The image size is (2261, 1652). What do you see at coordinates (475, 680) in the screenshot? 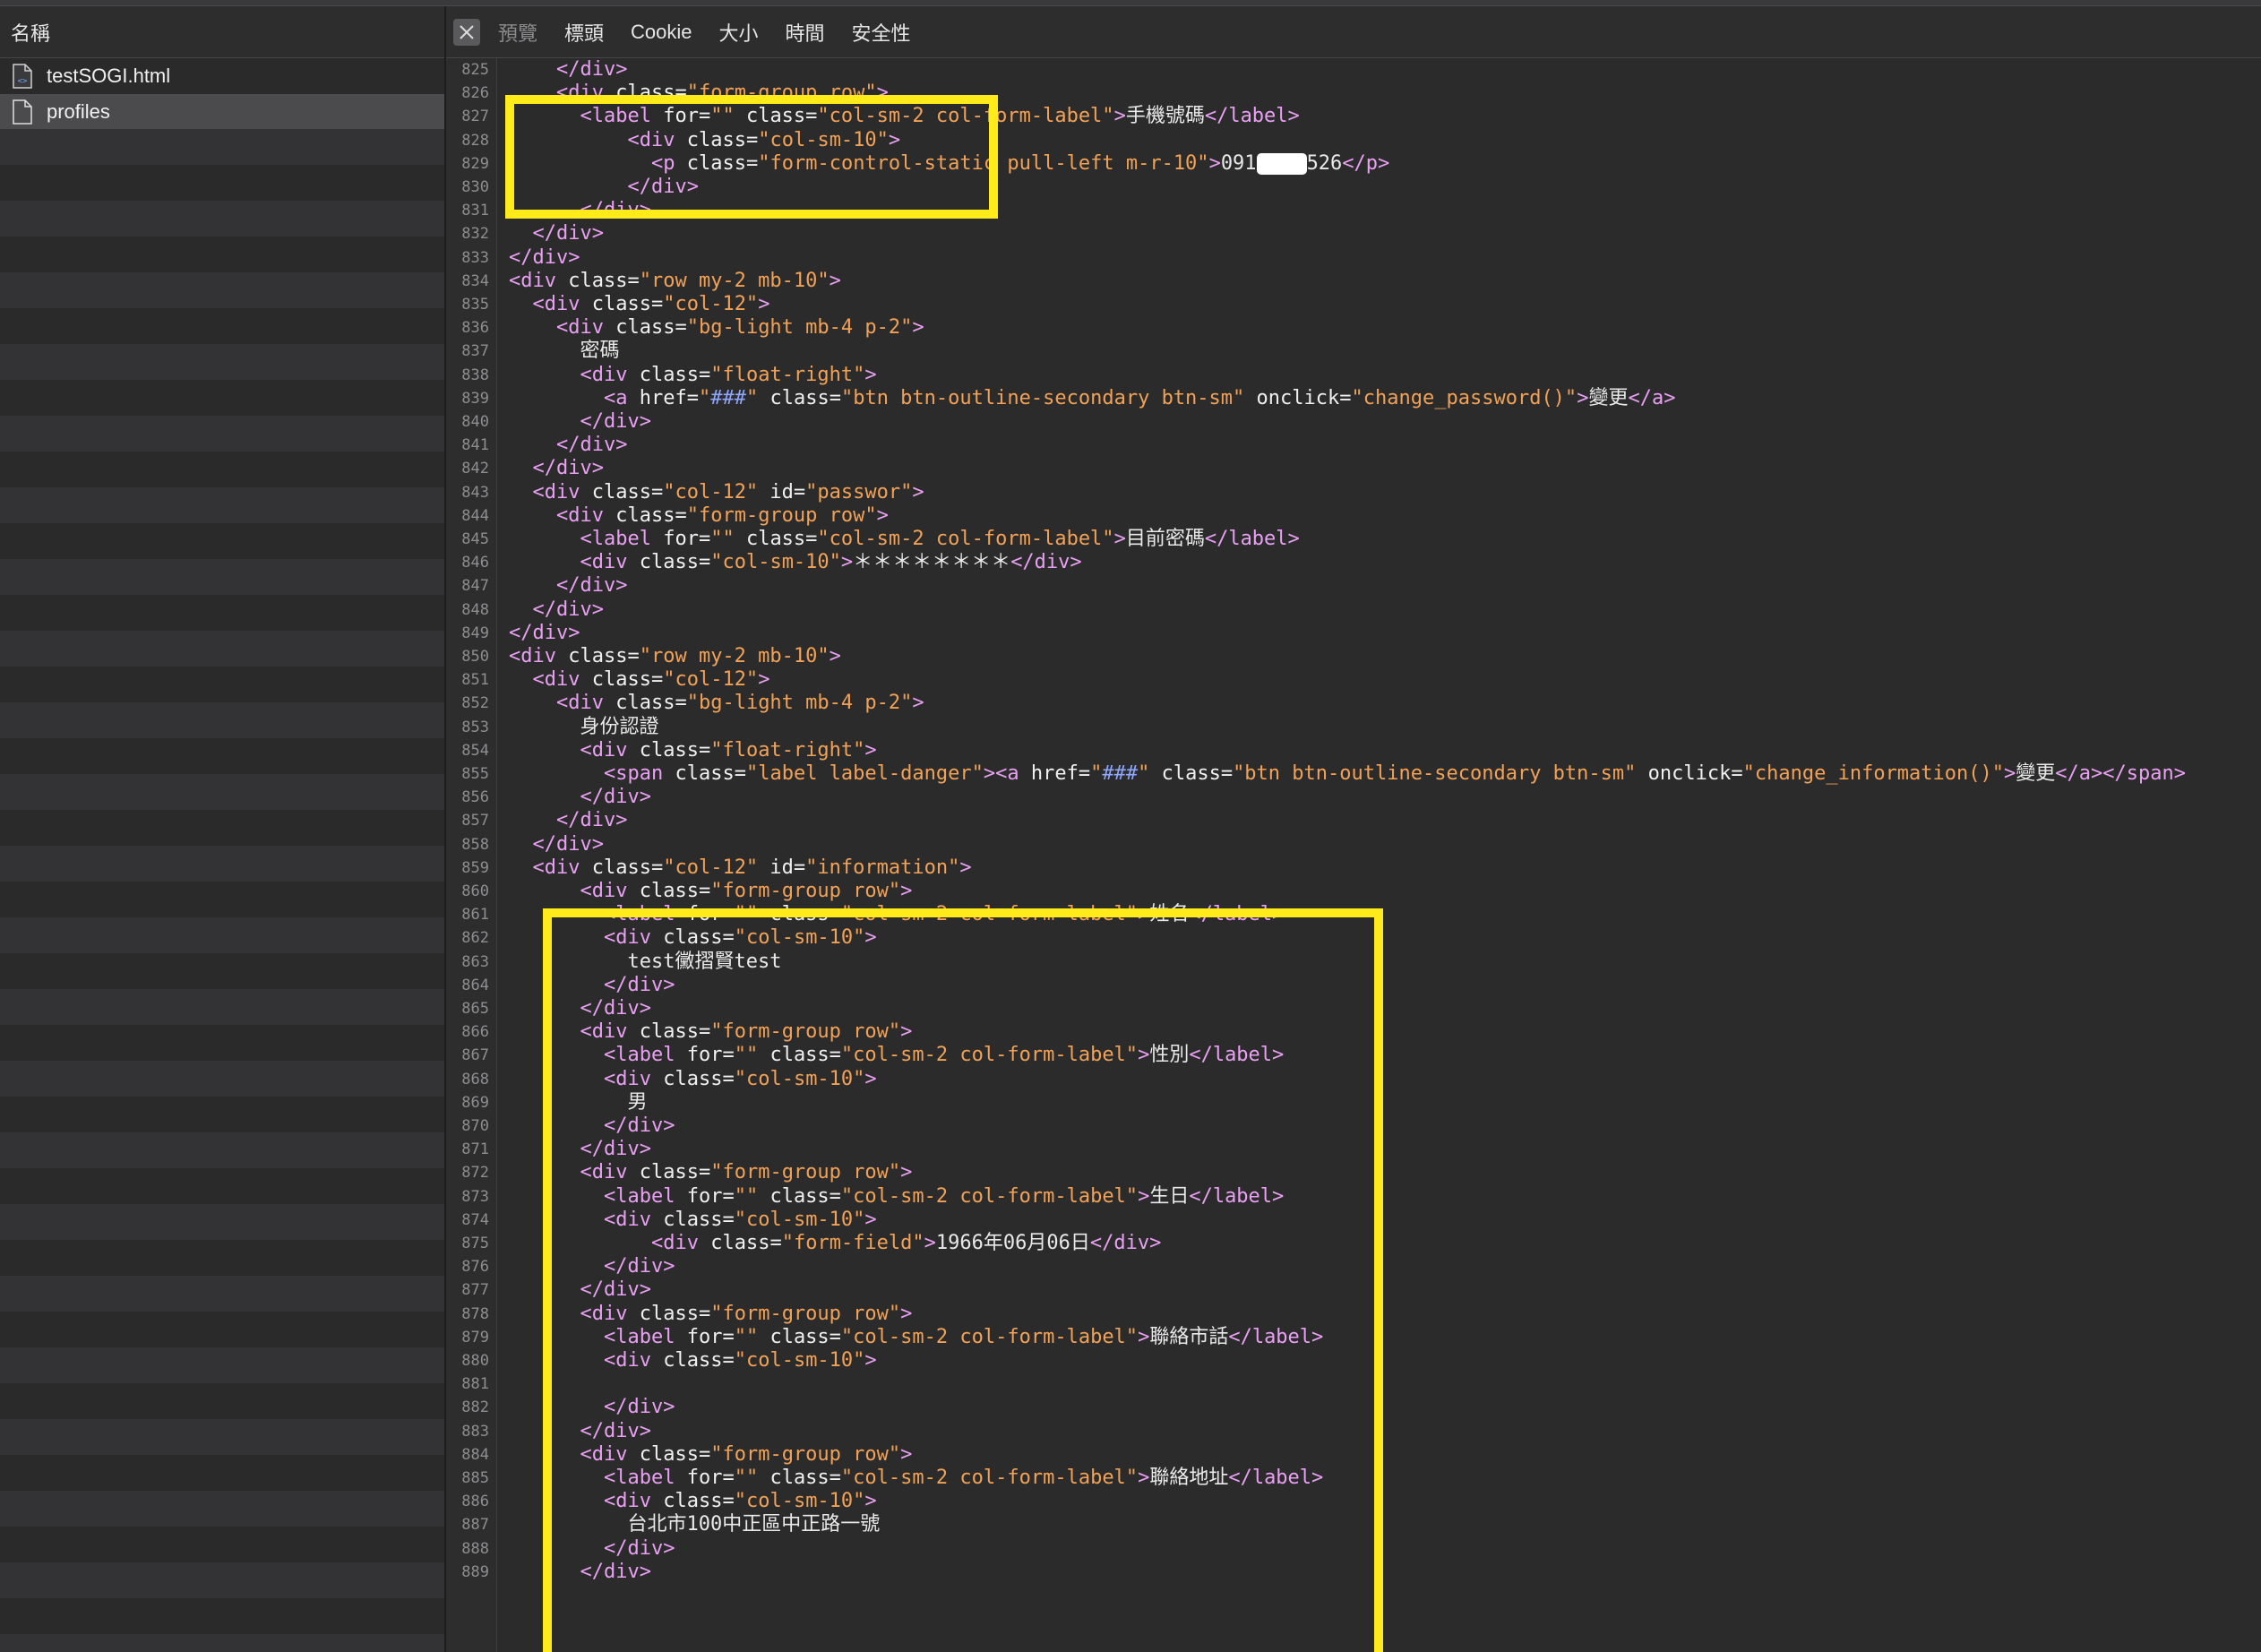
I see `line-number: 851` at bounding box center [475, 680].